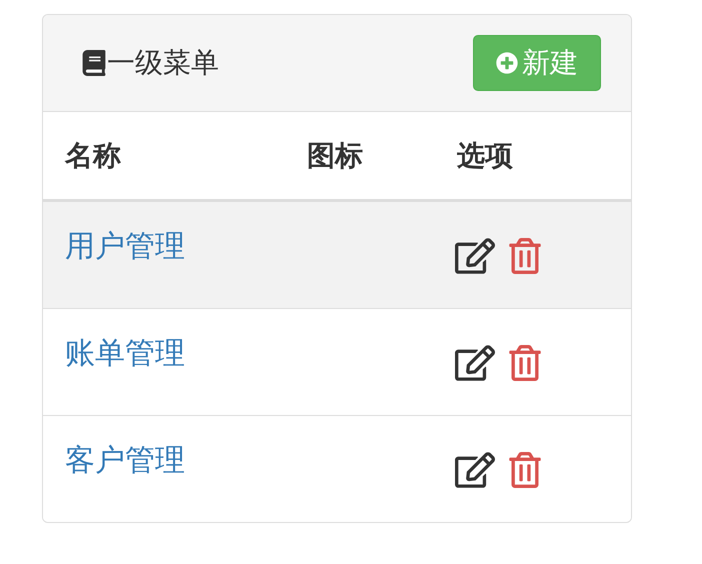 The width and height of the screenshot is (702, 564). I want to click on menu-link: 账单管理, so click(125, 353).